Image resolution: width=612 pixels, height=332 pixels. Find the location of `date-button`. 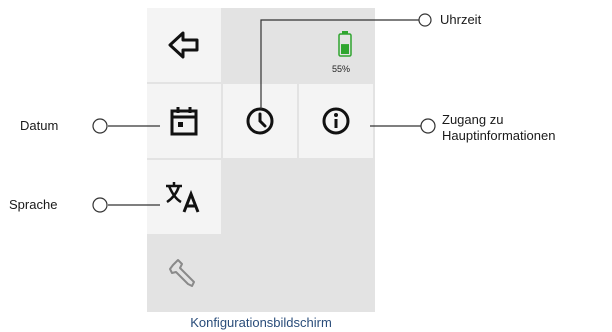

date-button is located at coordinates (184, 121).